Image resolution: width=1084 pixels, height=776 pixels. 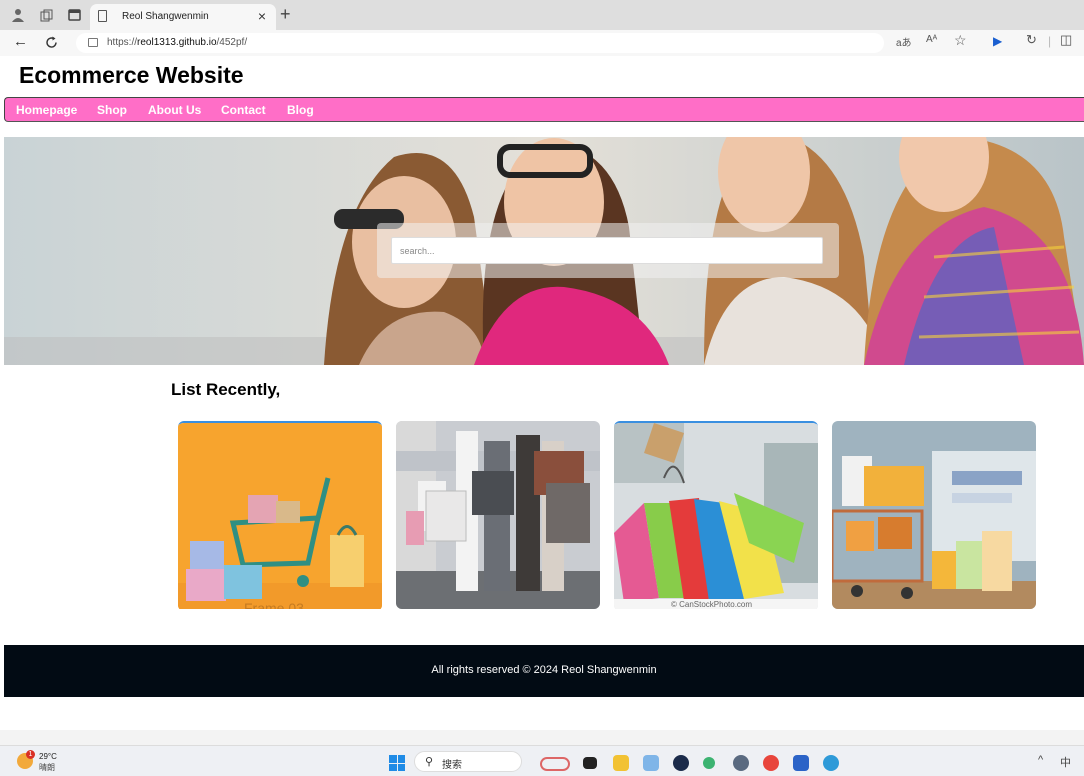 What do you see at coordinates (51, 43) in the screenshot?
I see `reload-button` at bounding box center [51, 43].